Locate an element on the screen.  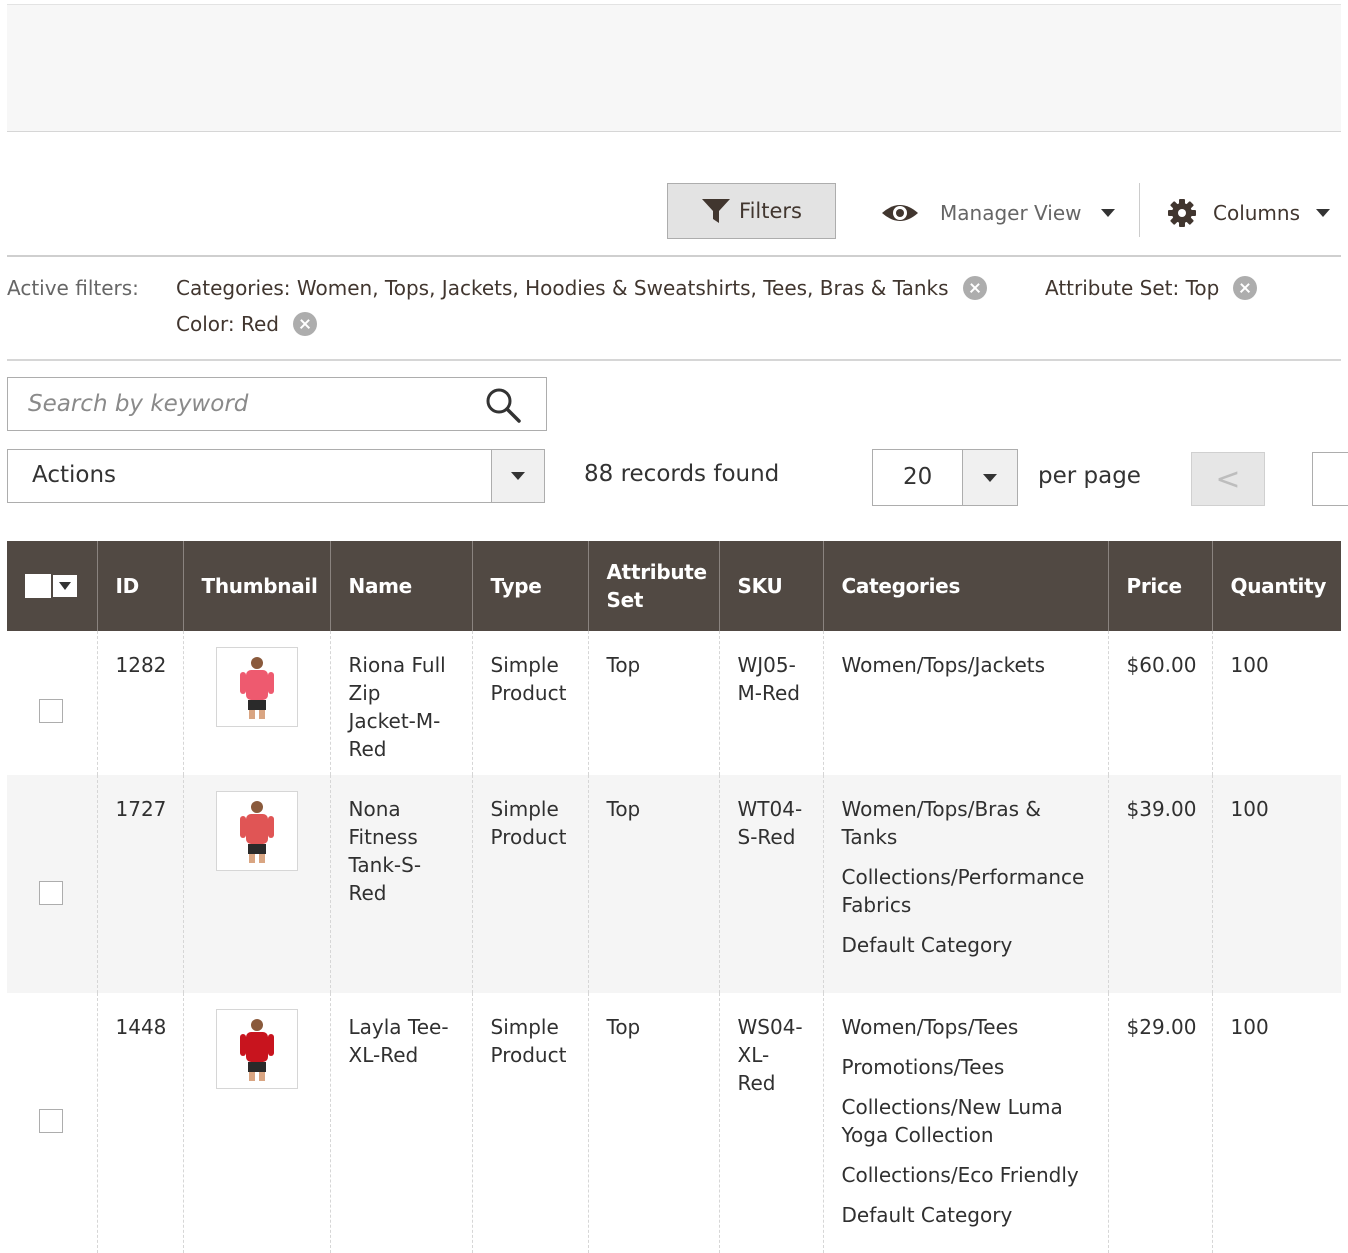
toolbar-divider is located at coordinates (1139, 210).